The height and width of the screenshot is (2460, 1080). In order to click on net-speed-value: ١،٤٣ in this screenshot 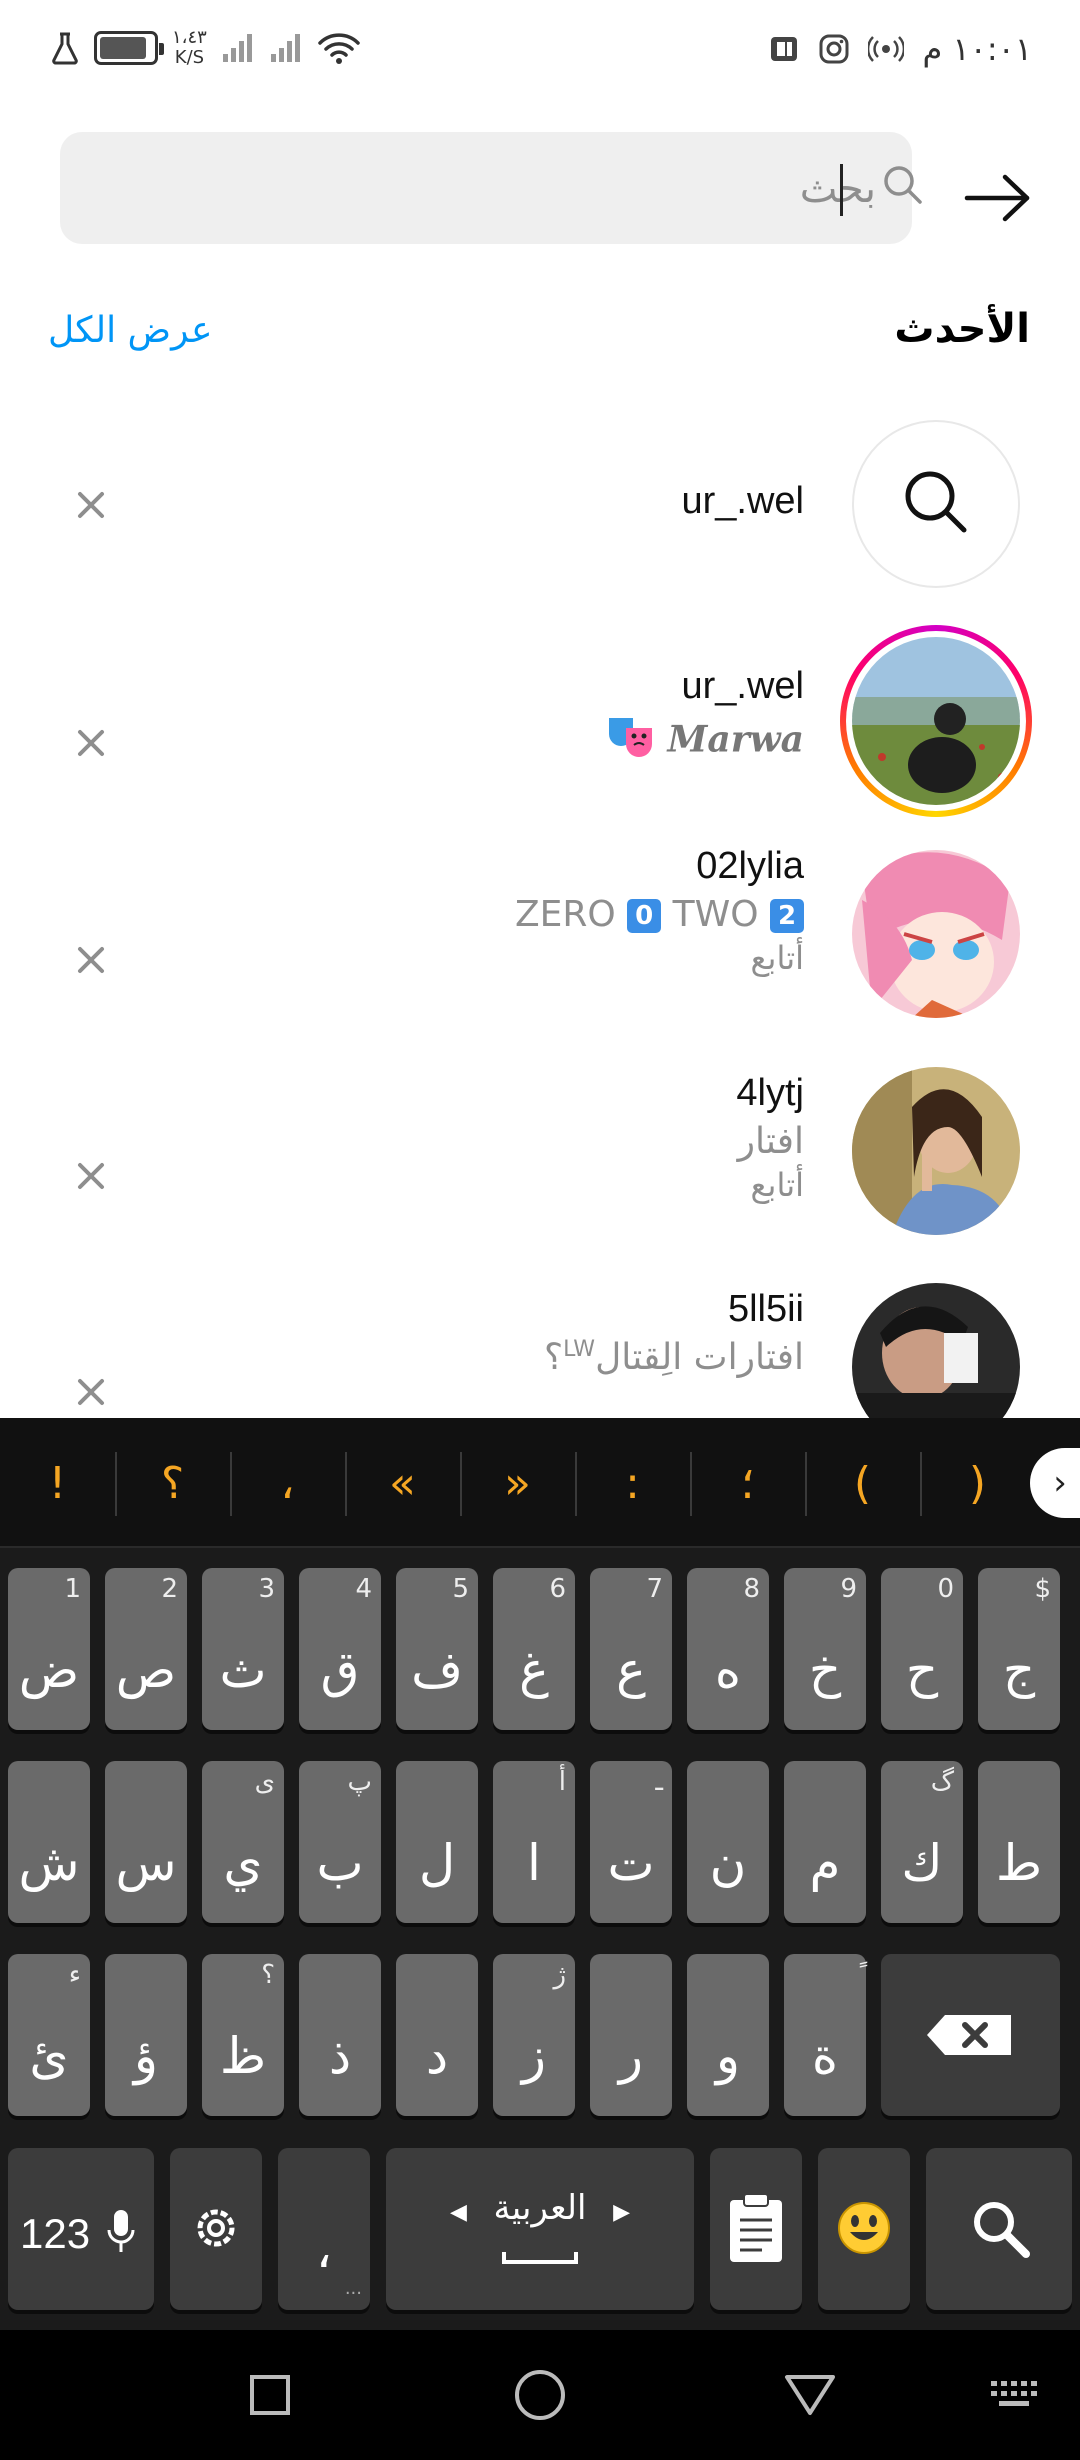, I will do `click(189, 37)`.